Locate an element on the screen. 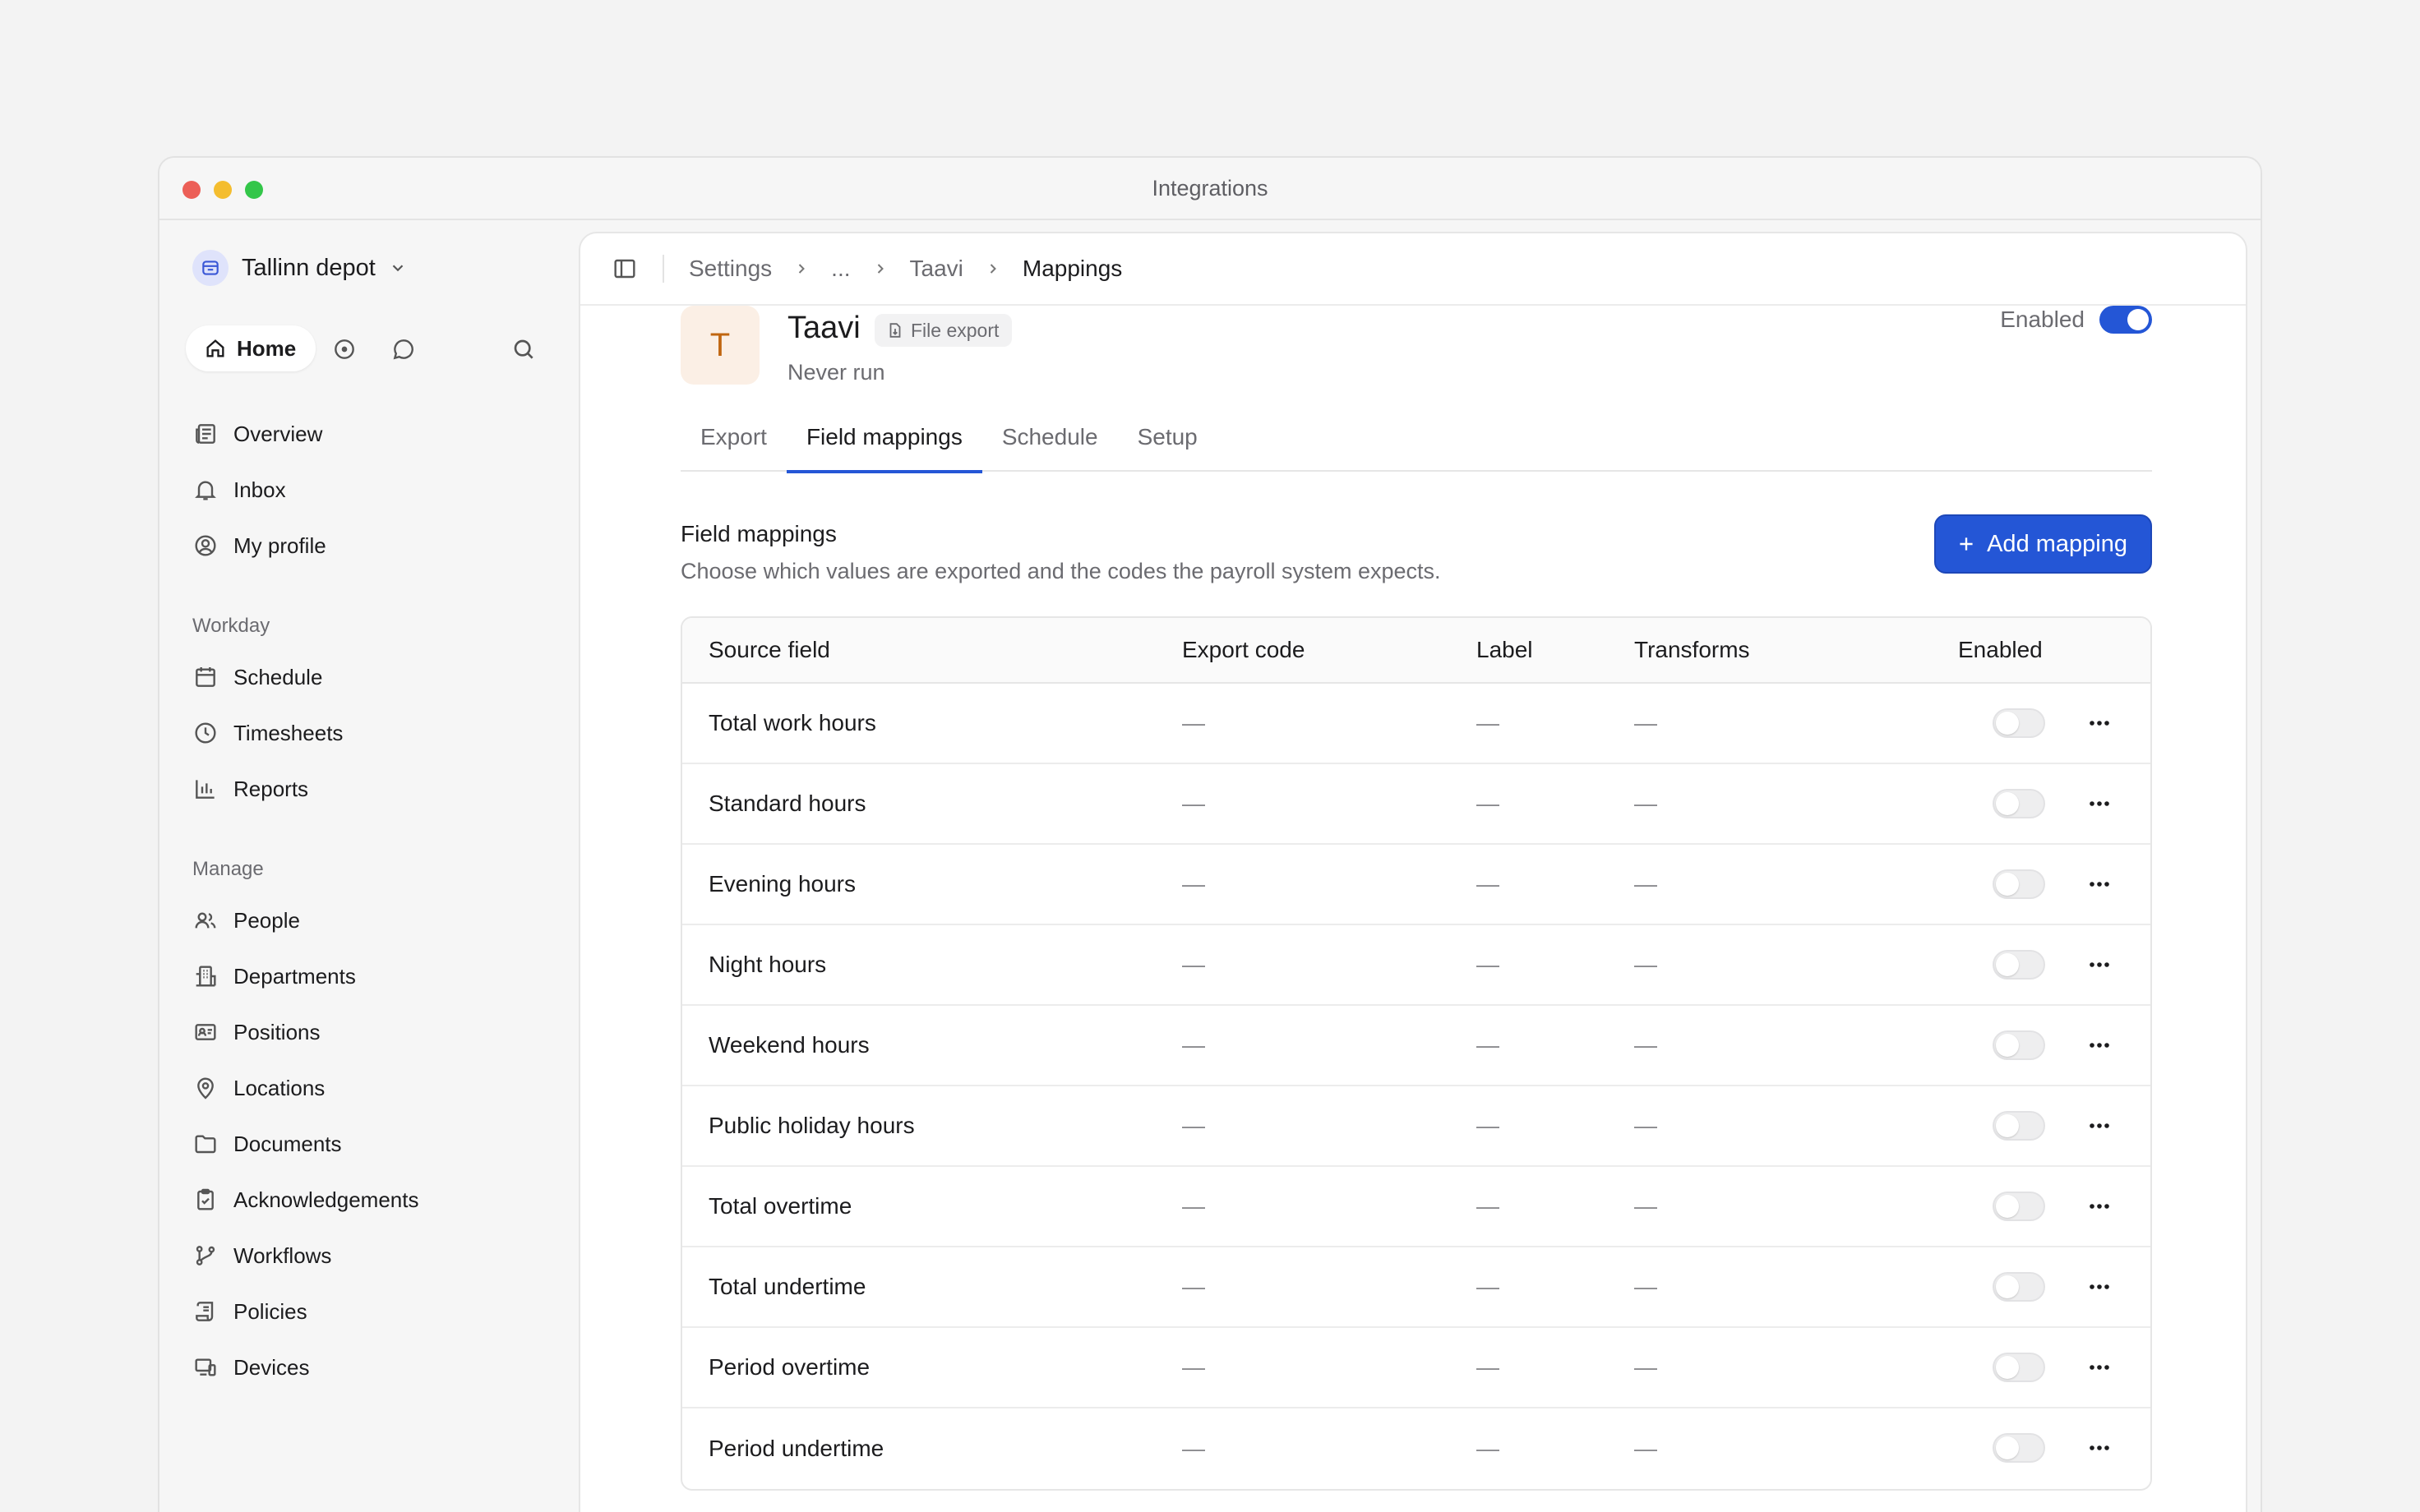  sidebar-item-timesheets: Timesheets is located at coordinates (373, 733).